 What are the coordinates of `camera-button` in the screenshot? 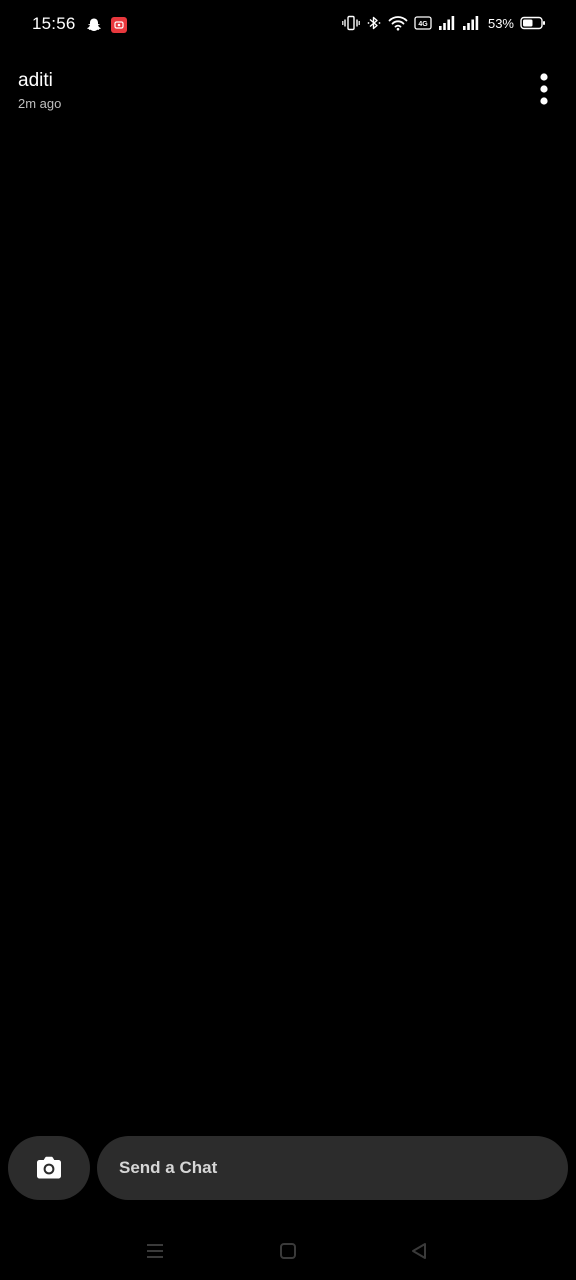 It's located at (49, 1168).